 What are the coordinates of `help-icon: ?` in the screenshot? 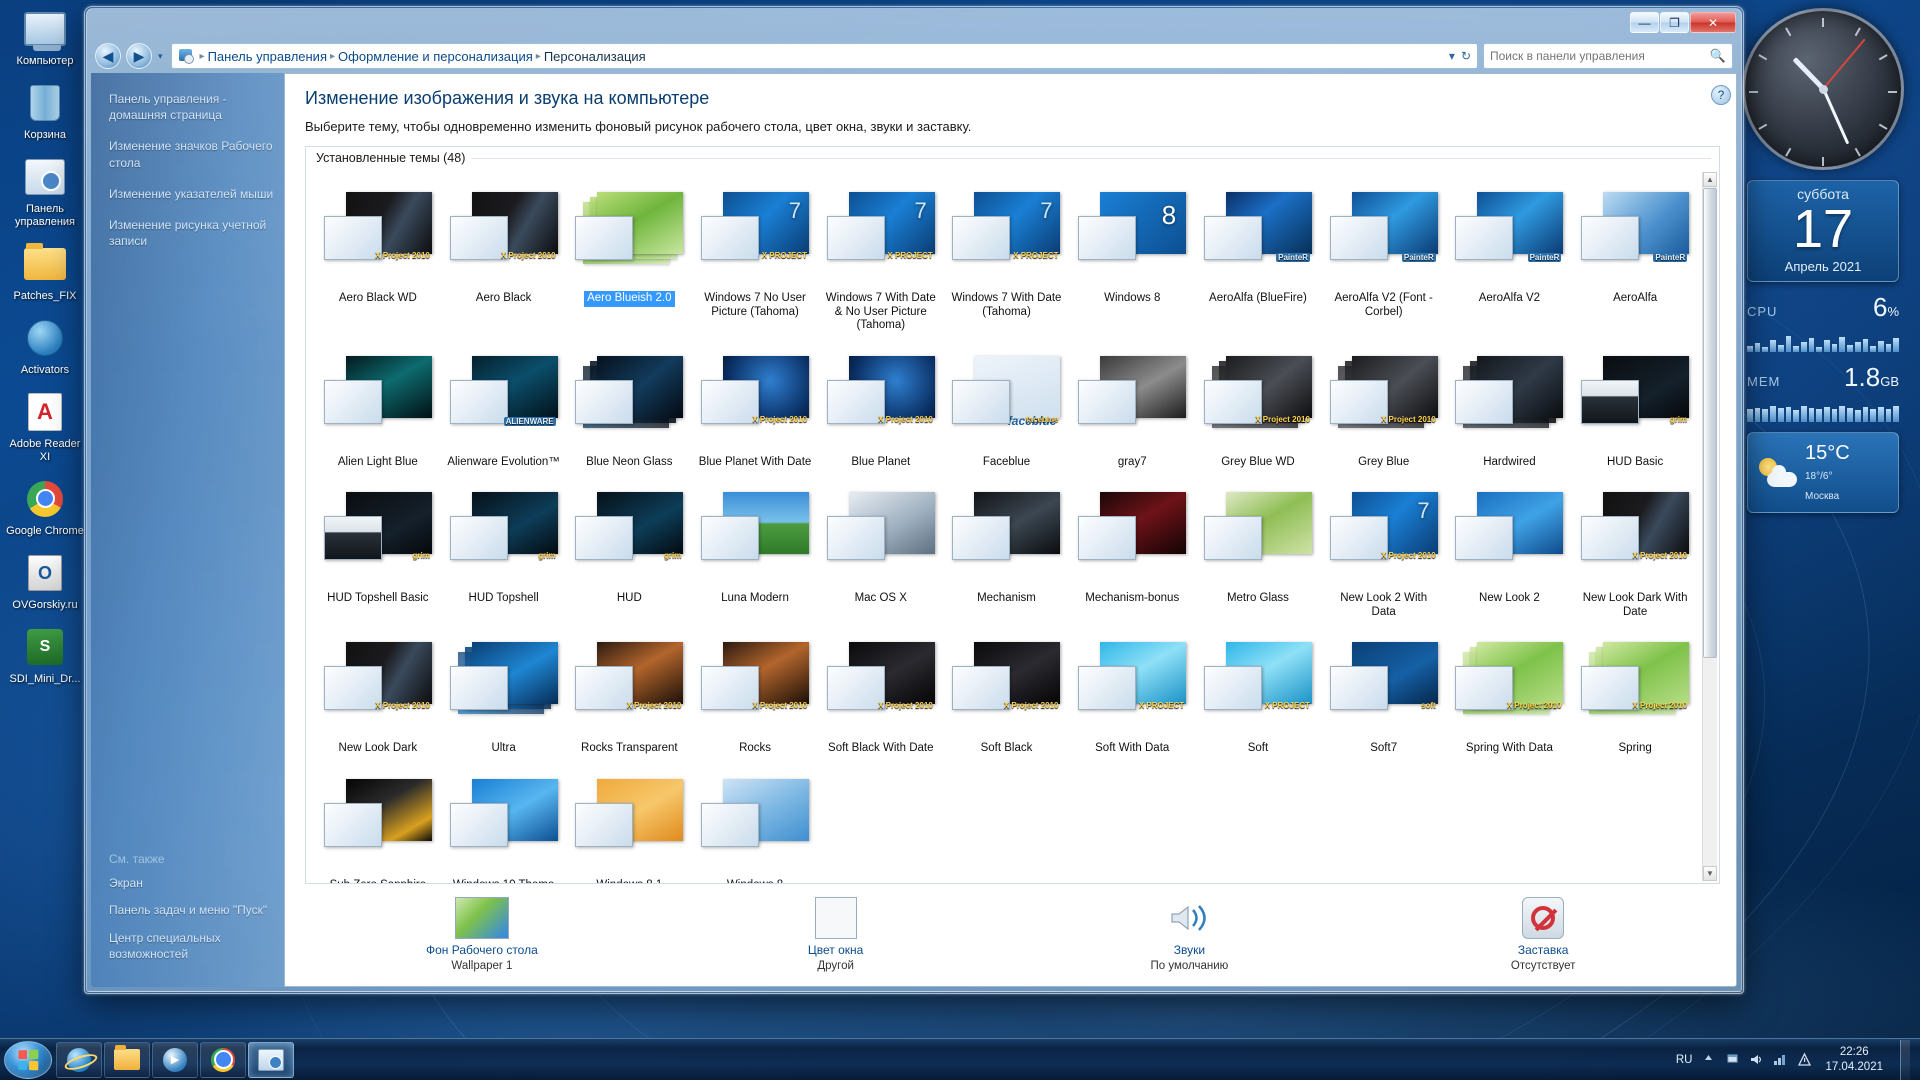 It's located at (1721, 95).